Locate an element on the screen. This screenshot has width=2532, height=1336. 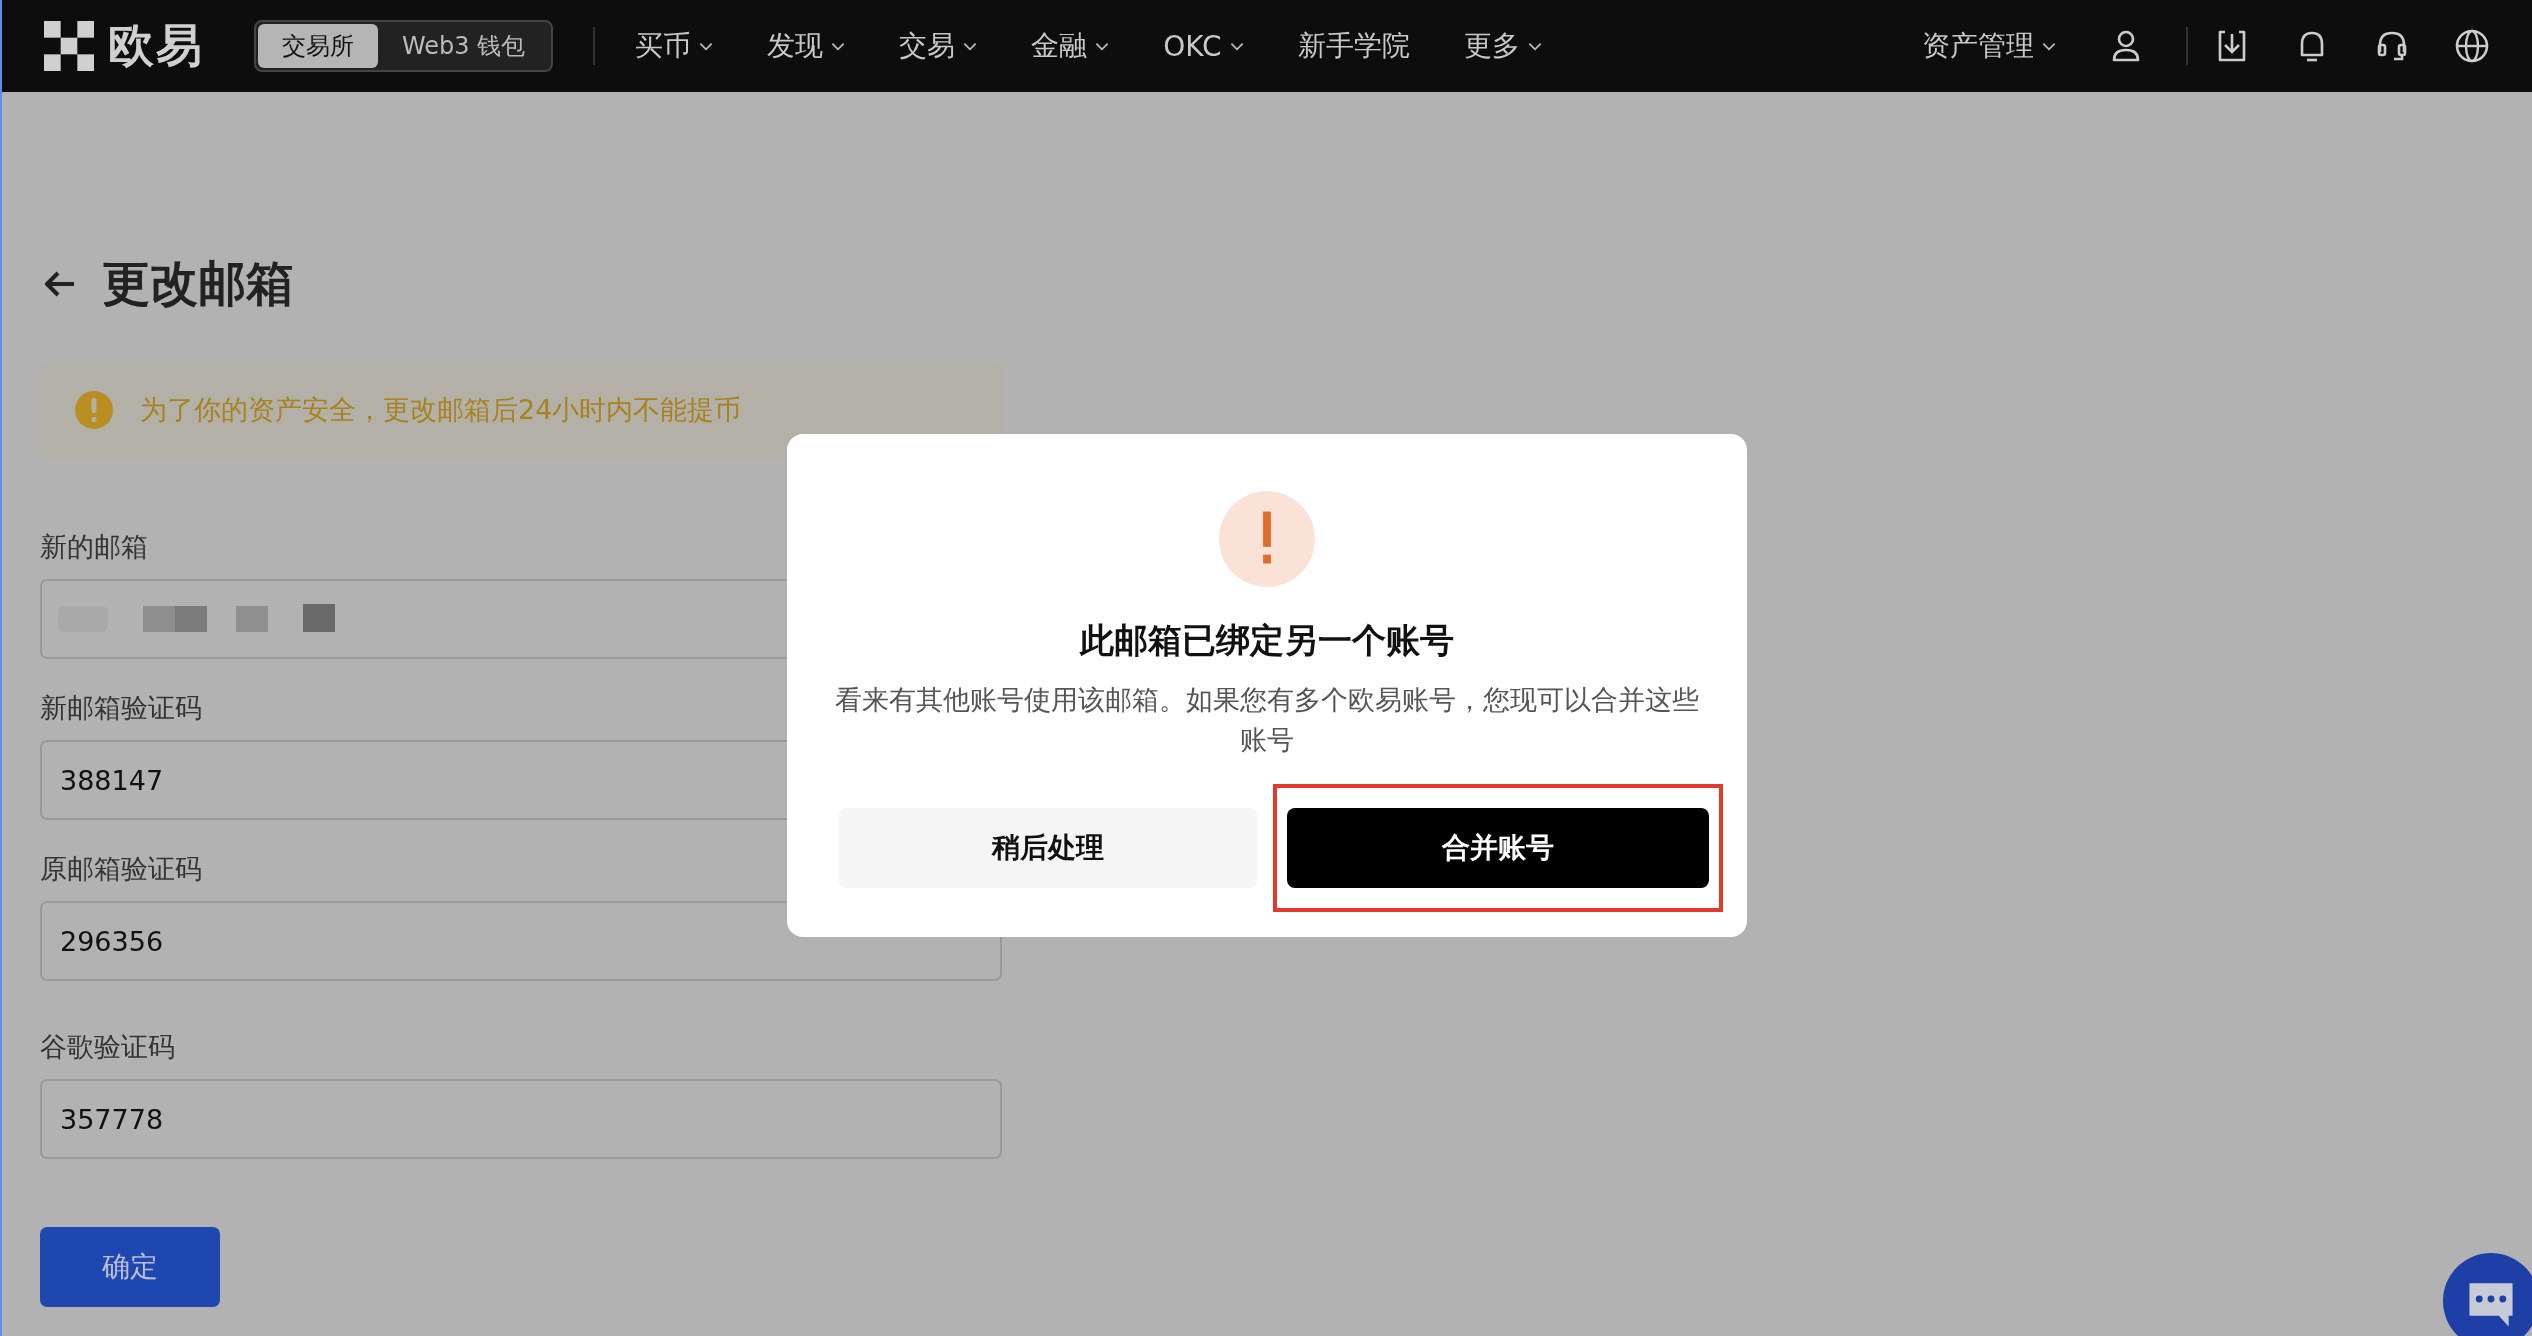
nav-menu-item: 交易 is located at coordinates (938, 46).